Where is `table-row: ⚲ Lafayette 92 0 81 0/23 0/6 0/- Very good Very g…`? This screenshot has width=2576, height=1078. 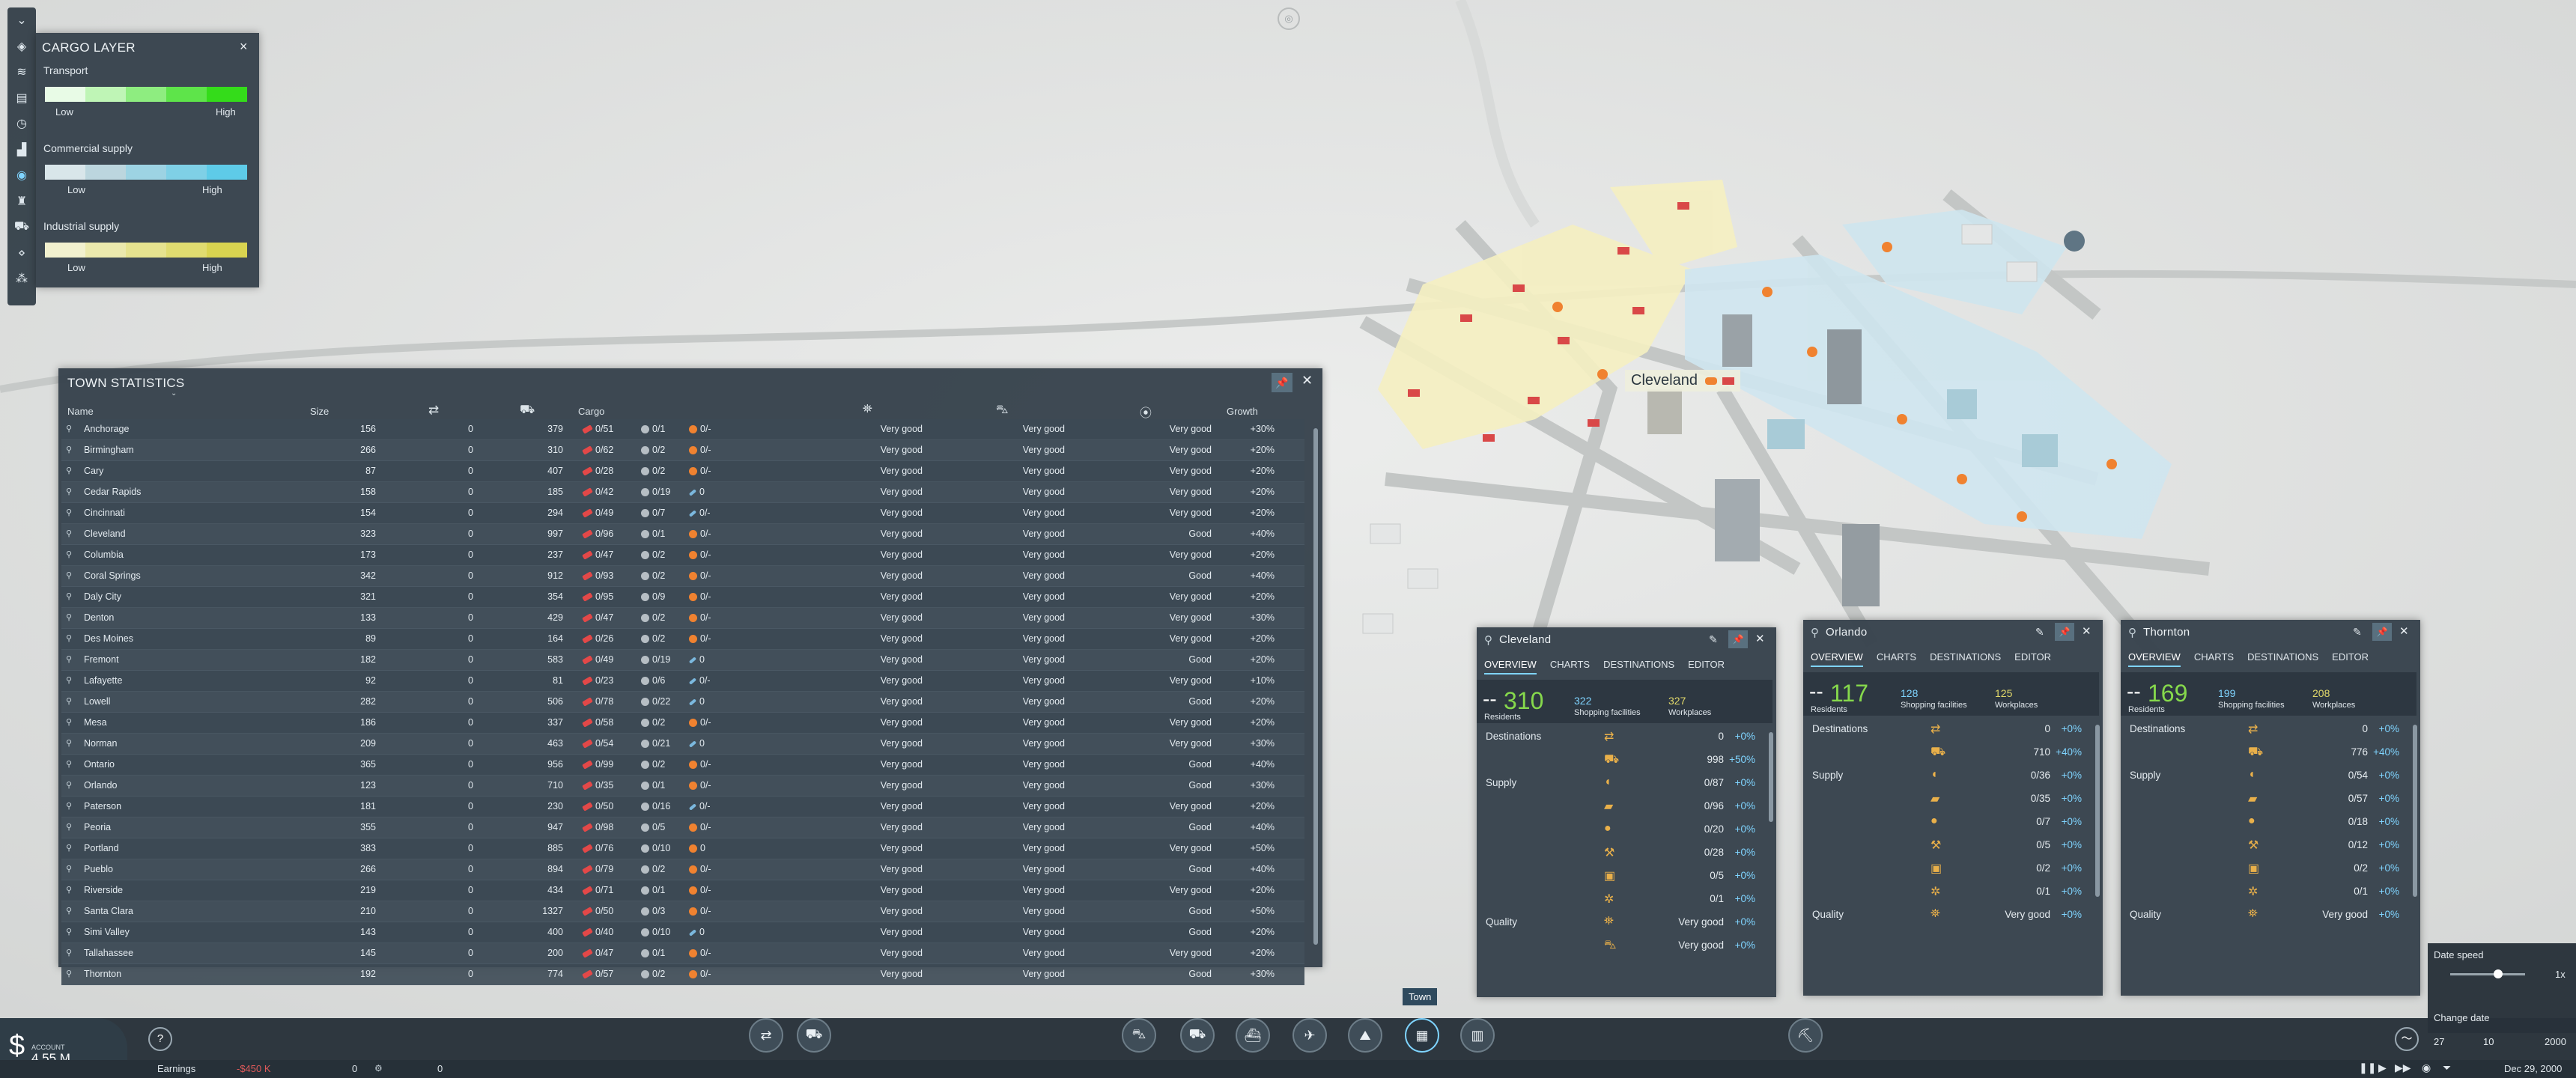 table-row: ⚲ Lafayette 92 0 81 0/23 0/6 0/- Very good Very g… is located at coordinates (682, 681).